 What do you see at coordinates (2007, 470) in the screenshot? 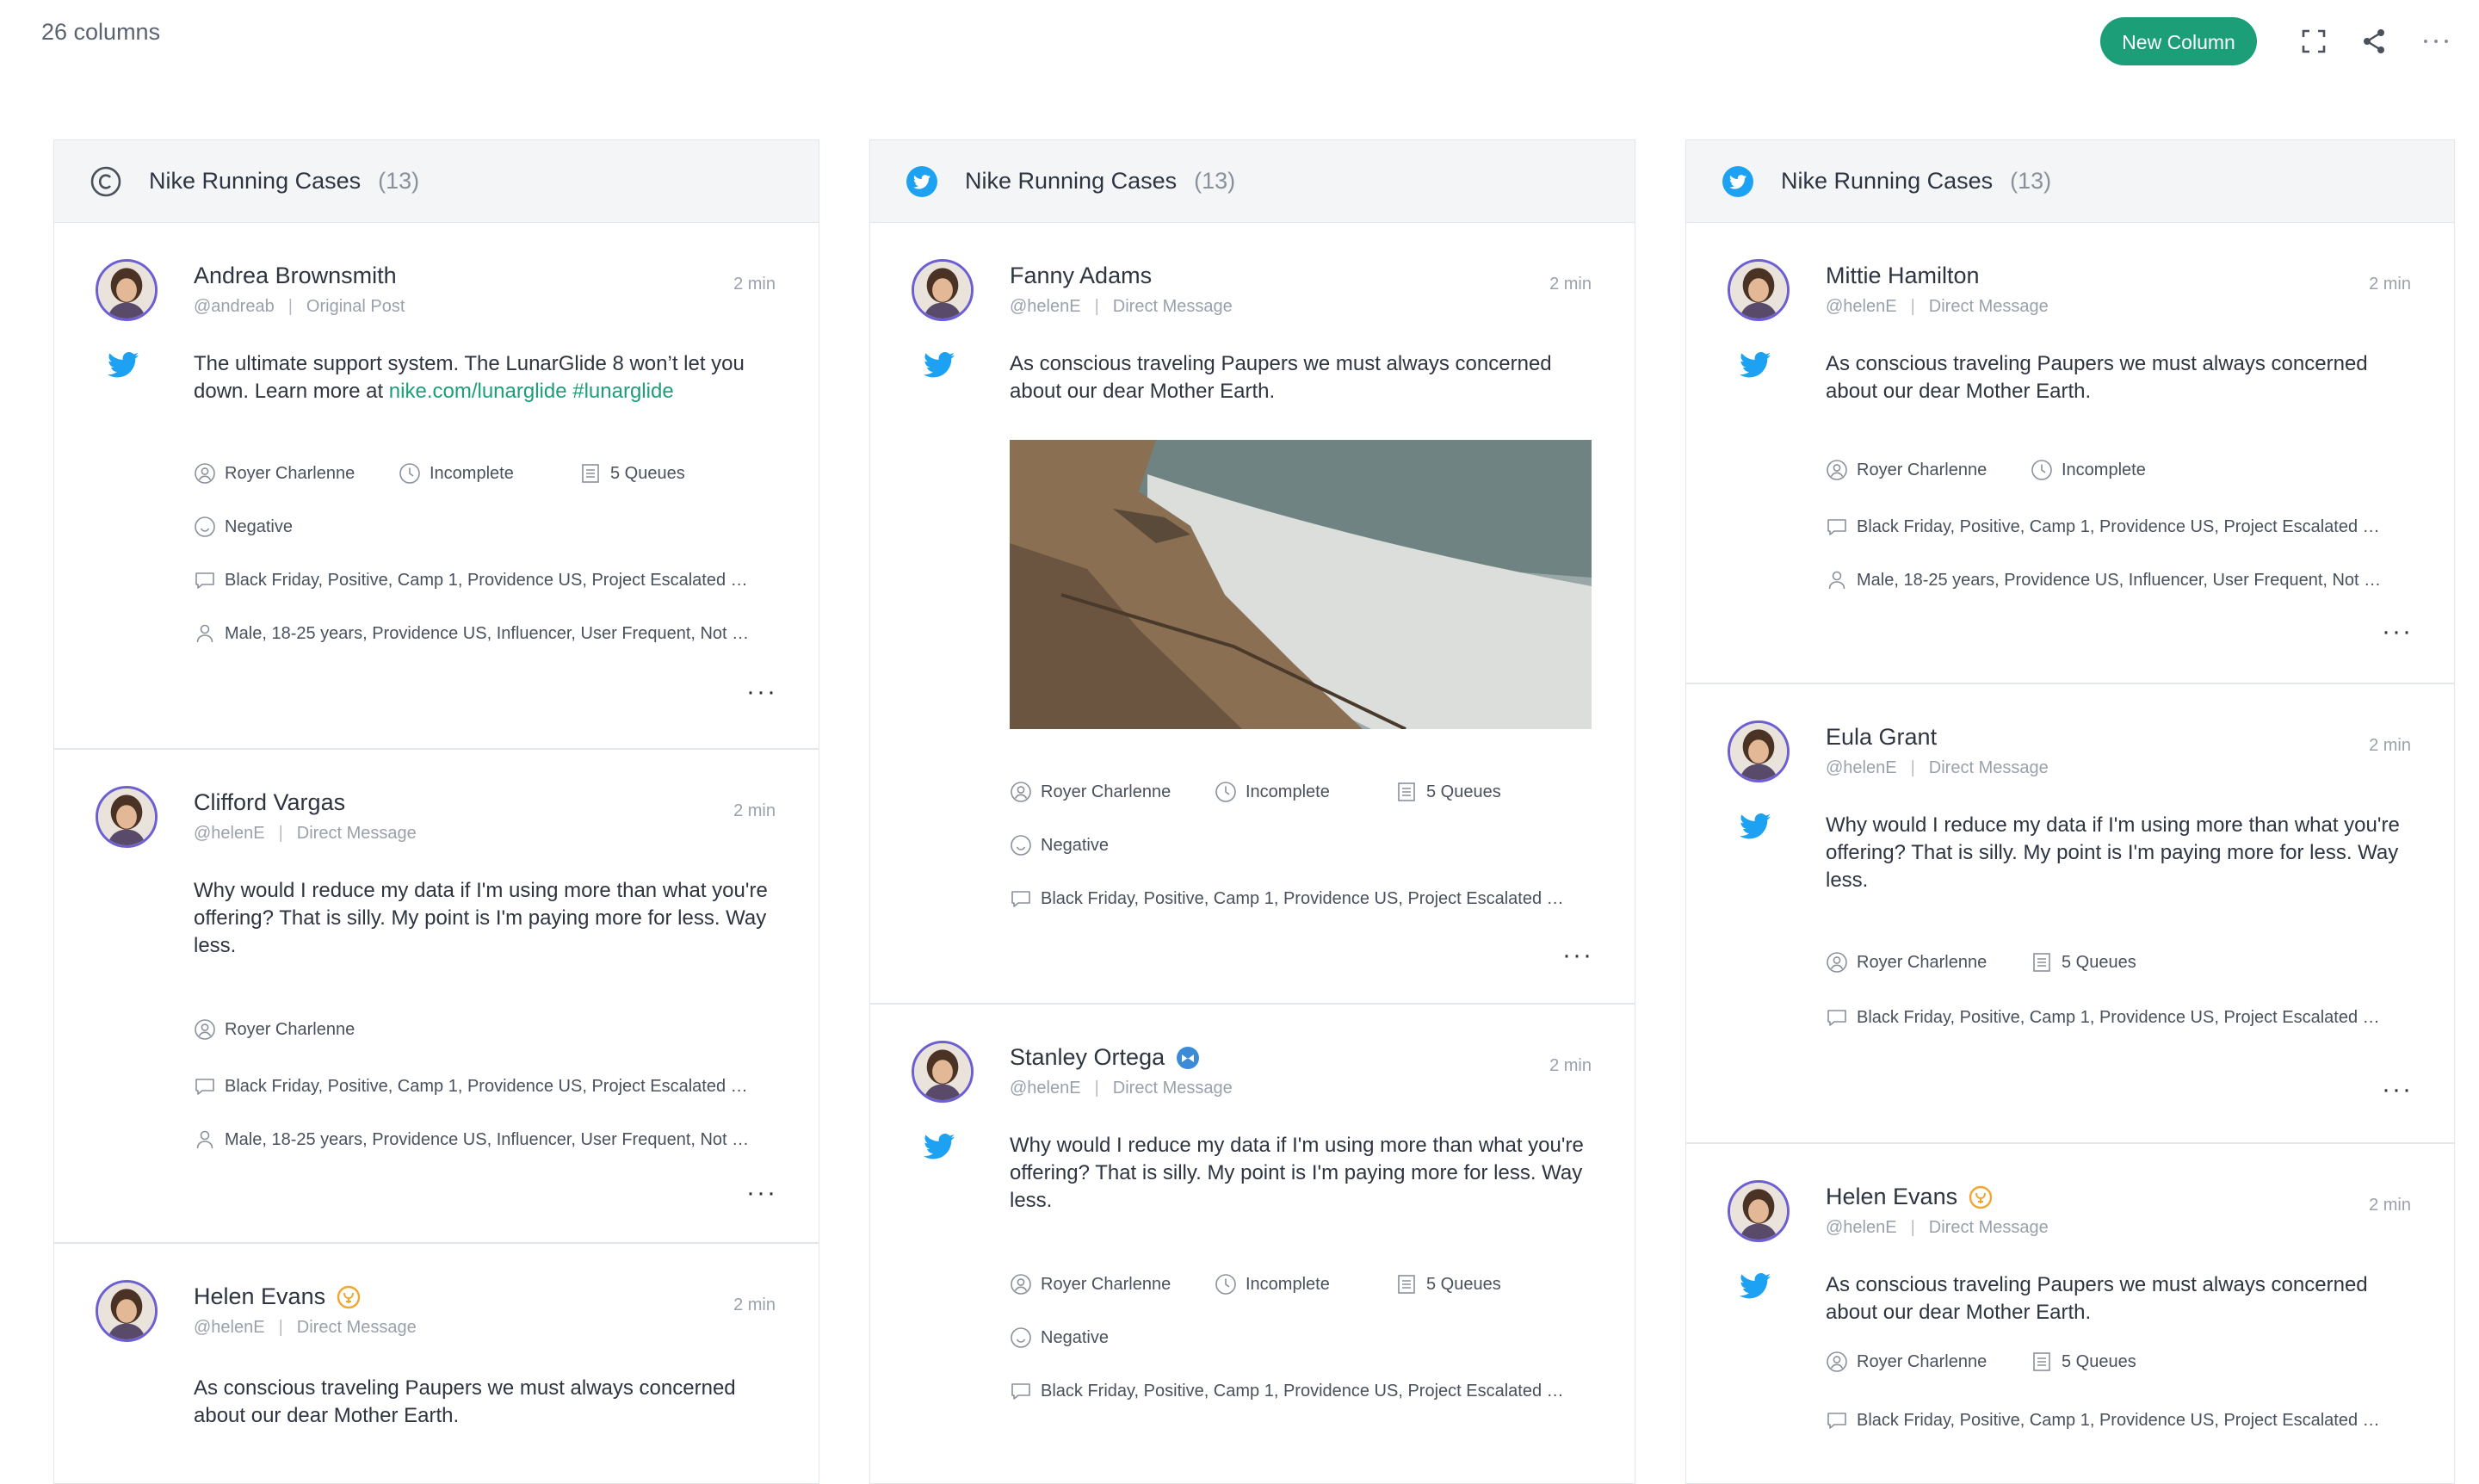
I see `meta-row: Royer Charlenne Incomplete` at bounding box center [2007, 470].